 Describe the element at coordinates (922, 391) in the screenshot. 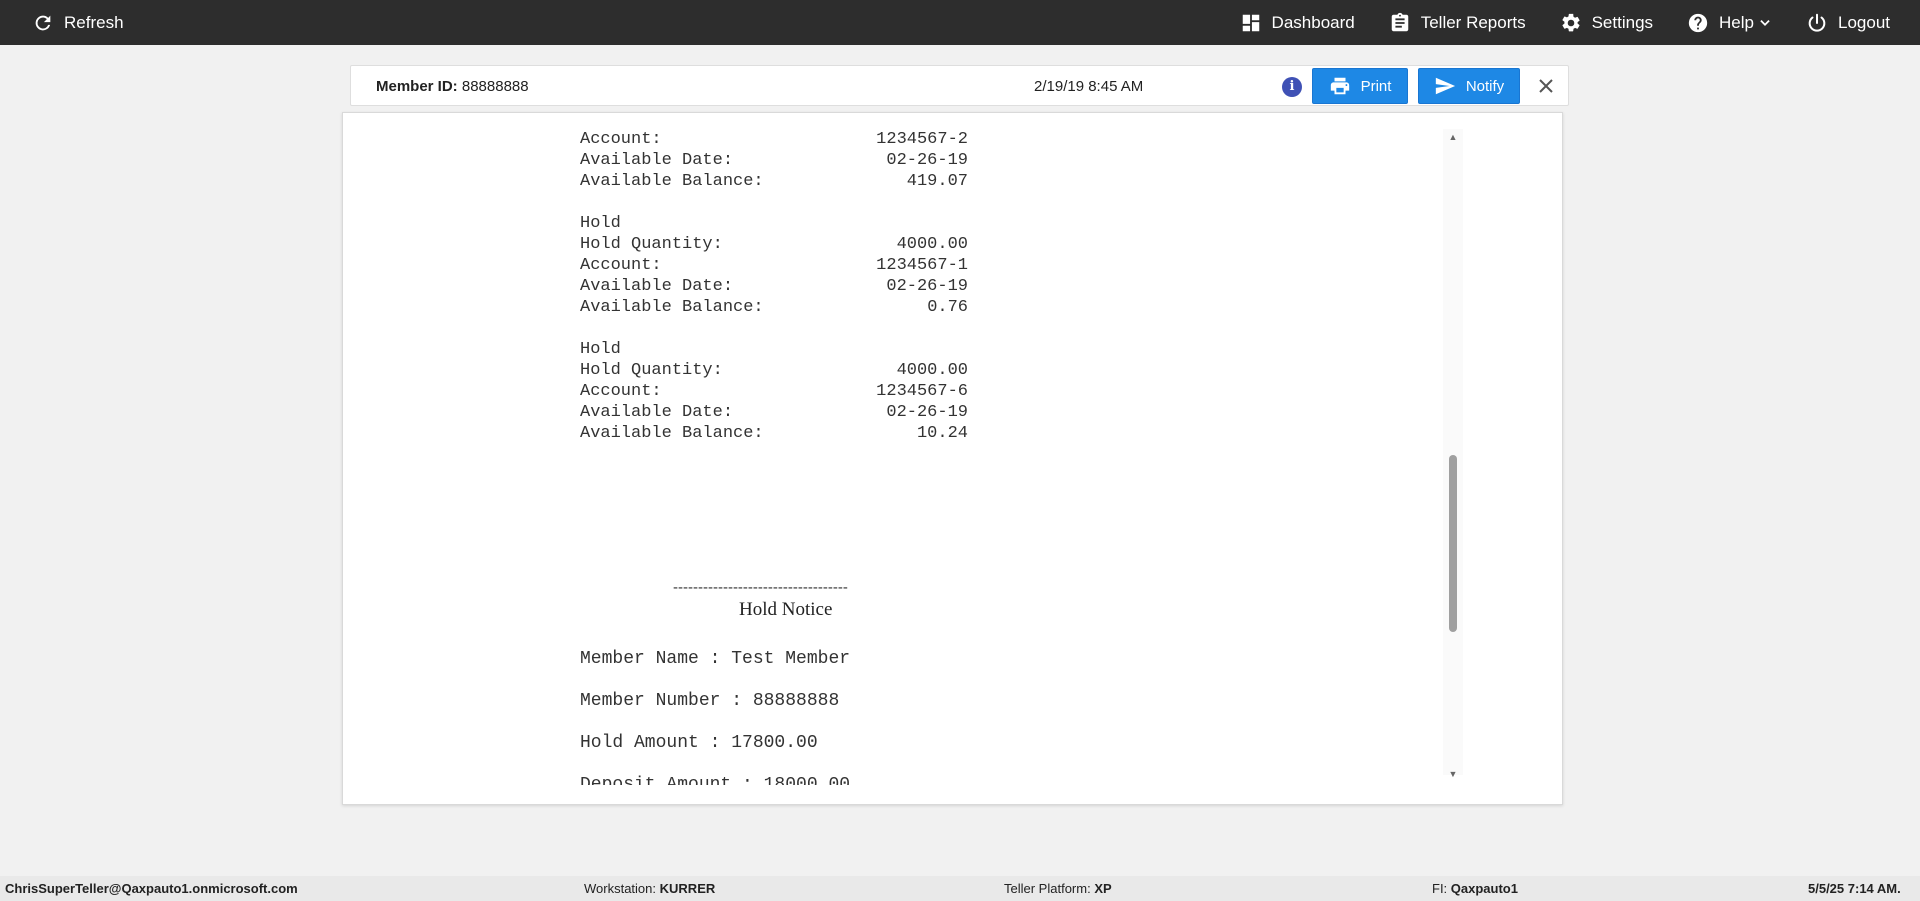

I see `report-row-value: 1234567-6` at that location.